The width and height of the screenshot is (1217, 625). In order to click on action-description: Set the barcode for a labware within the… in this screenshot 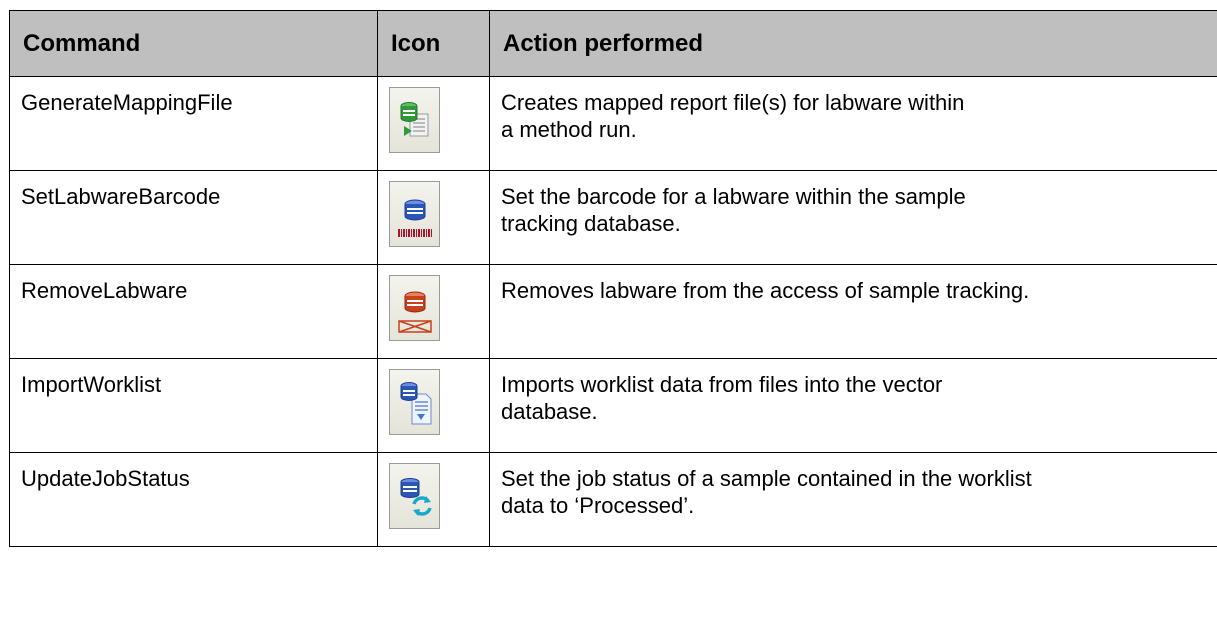, I will do `click(853, 217)`.